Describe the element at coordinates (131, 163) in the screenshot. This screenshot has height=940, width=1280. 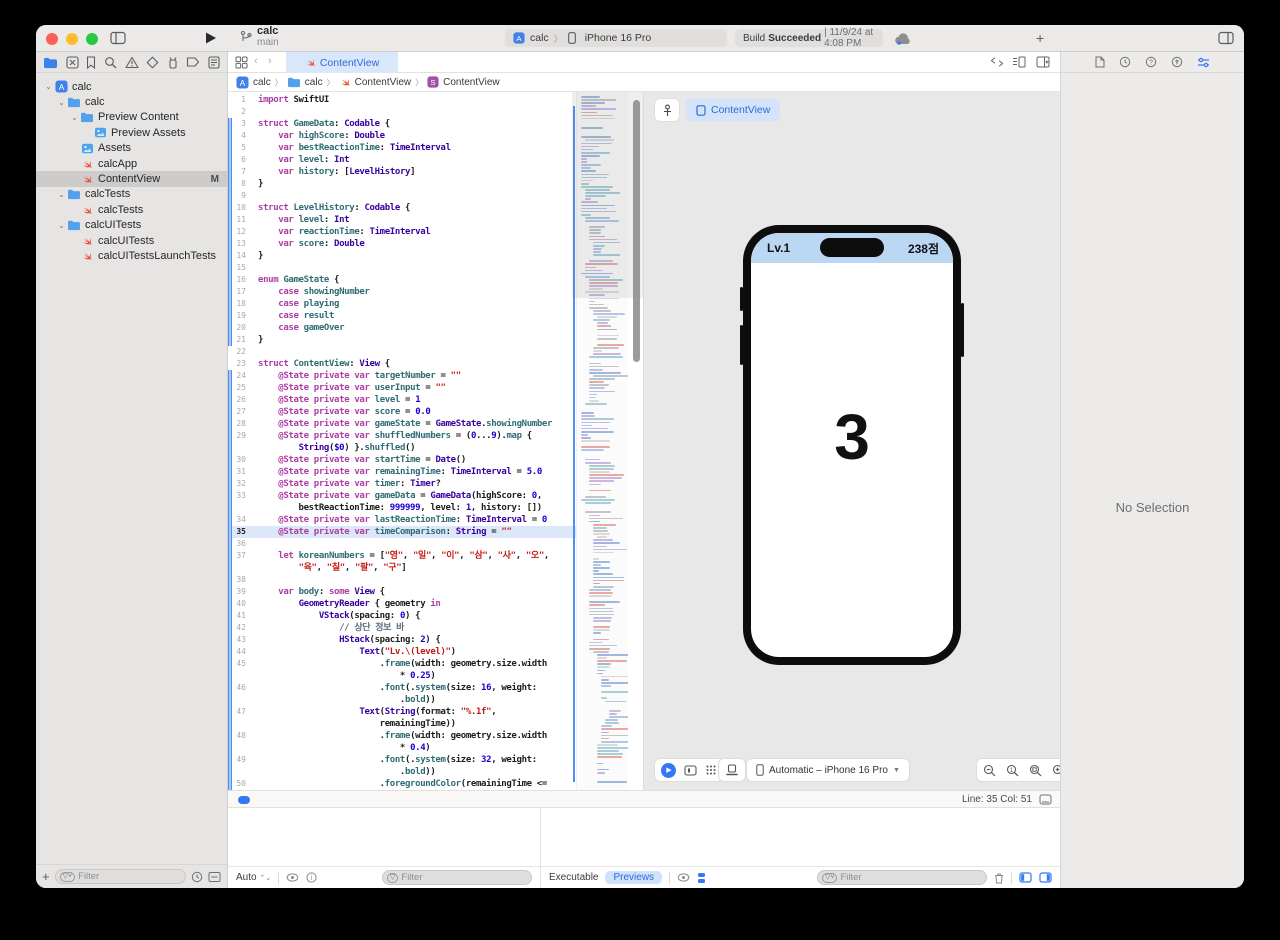
I see `tree-item-calcapp: calcApp` at that location.